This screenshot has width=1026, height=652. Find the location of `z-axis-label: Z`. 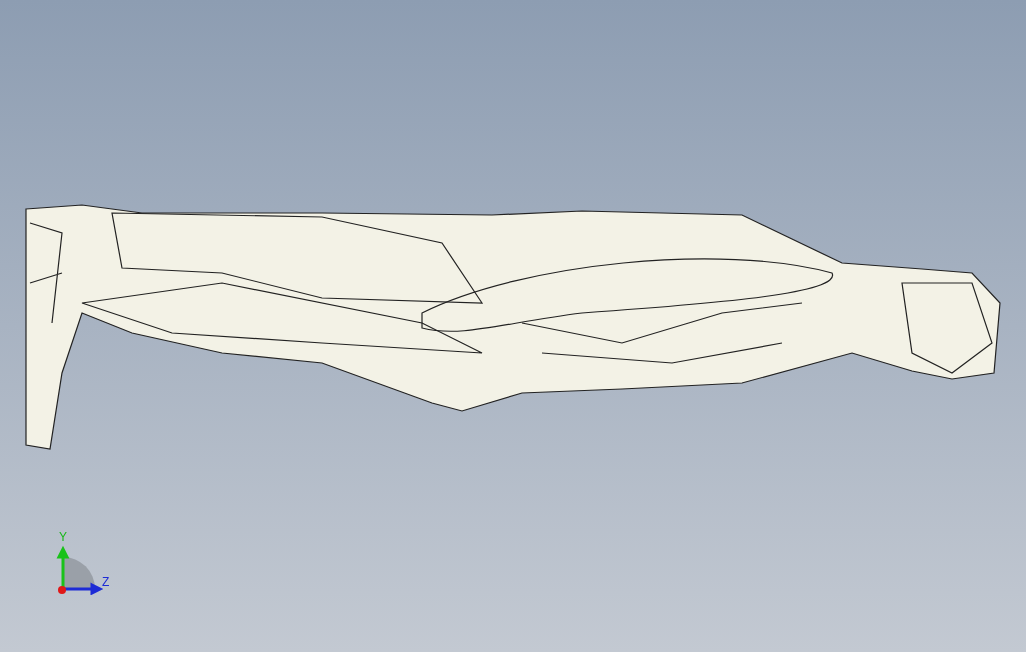

z-axis-label: Z is located at coordinates (106, 582).